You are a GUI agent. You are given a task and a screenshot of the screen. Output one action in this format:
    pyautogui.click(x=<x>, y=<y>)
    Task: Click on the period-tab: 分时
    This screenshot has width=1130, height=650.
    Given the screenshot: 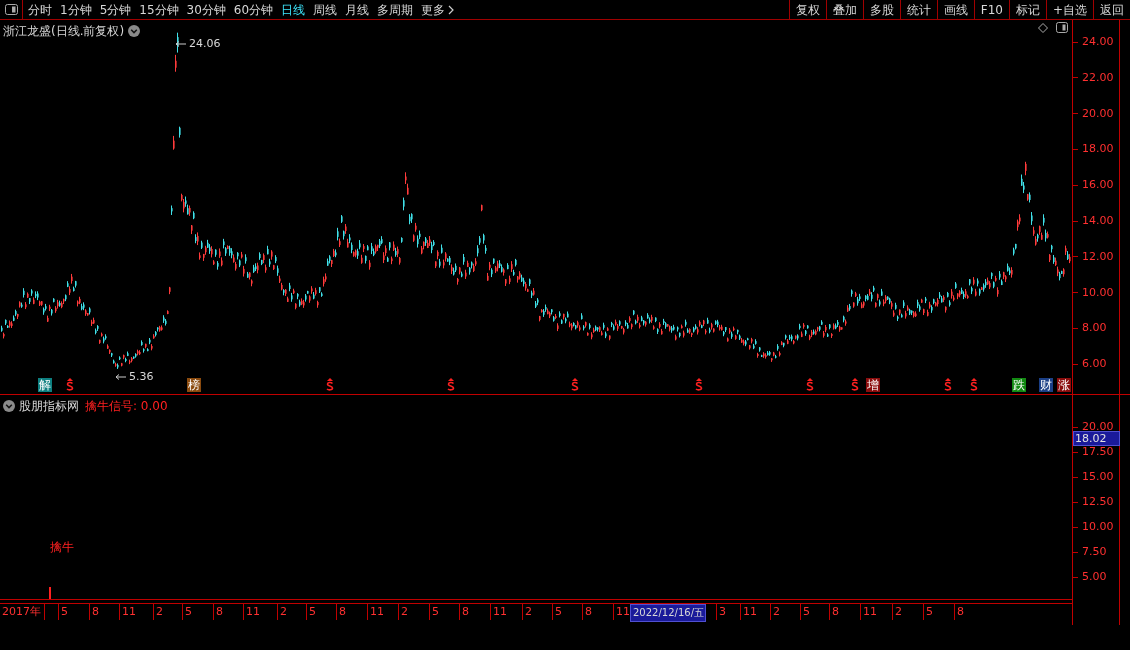 What is the action you would take?
    pyautogui.click(x=40, y=9)
    